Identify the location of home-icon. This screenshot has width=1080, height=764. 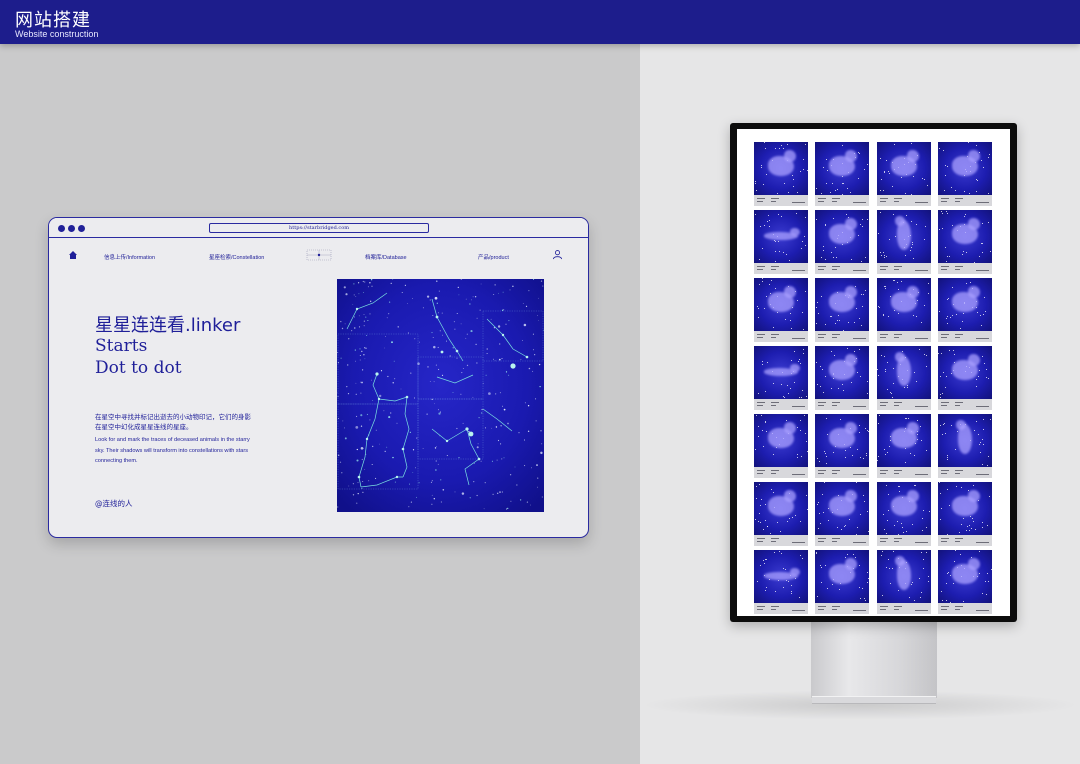
(73, 255).